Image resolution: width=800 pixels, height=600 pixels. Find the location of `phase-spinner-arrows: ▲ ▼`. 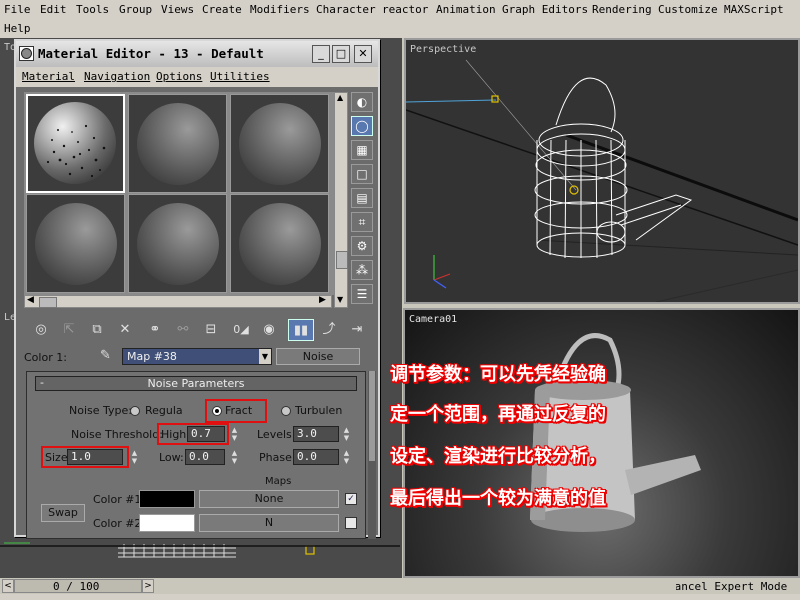

phase-spinner-arrows: ▲ ▼ is located at coordinates (346, 457).